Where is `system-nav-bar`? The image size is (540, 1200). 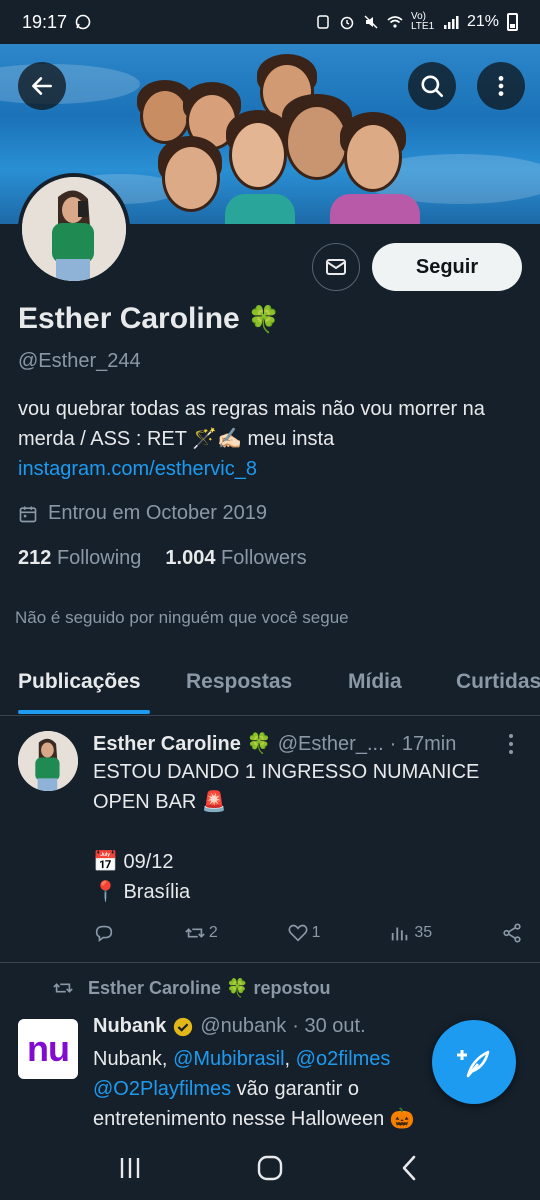 system-nav-bar is located at coordinates (270, 1167).